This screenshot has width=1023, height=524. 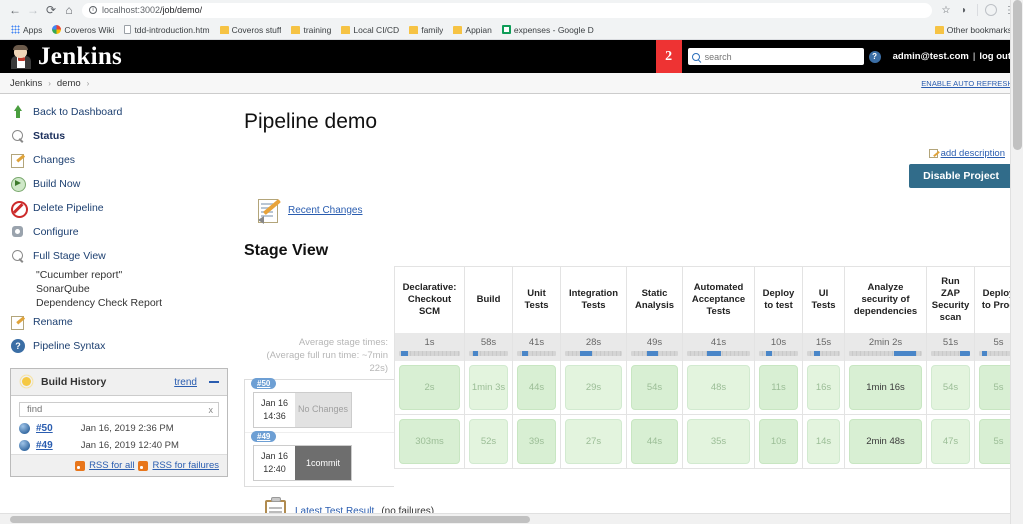 What do you see at coordinates (946, 10) in the screenshot?
I see `bookmark-star-icon: ☆` at bounding box center [946, 10].